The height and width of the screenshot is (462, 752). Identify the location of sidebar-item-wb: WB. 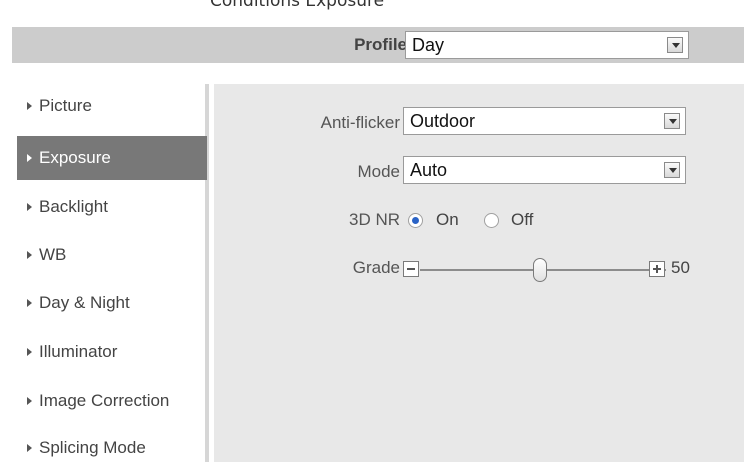
(112, 255).